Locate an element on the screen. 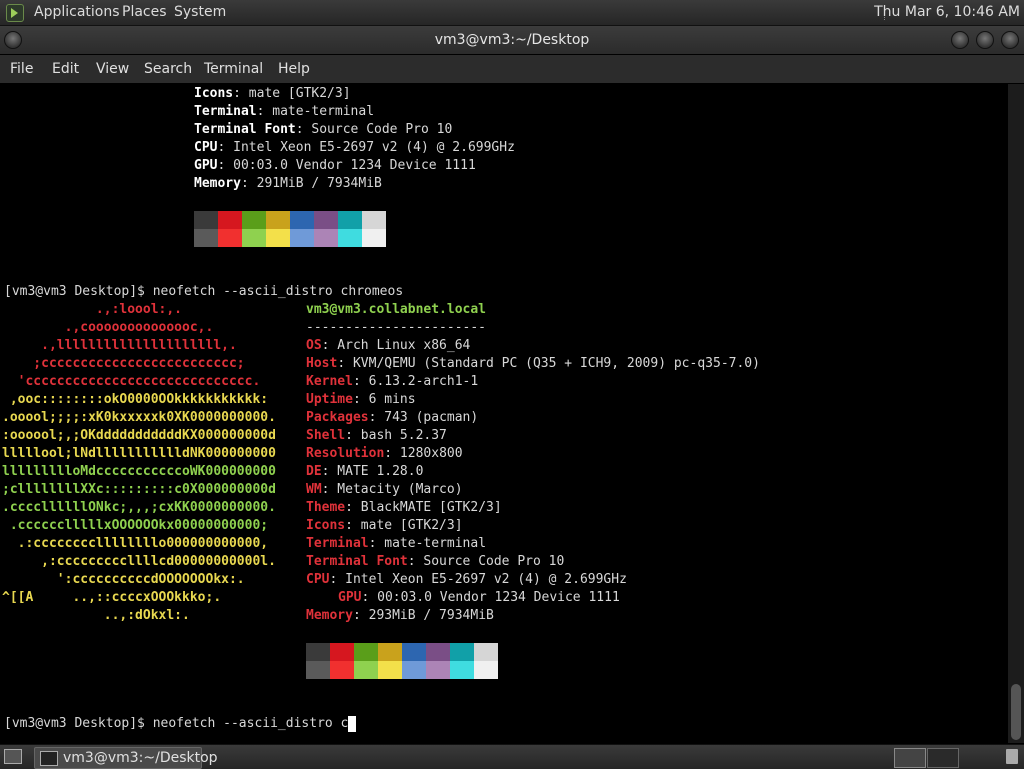  system-info-row: OS: Arch Linux x86_64 is located at coordinates (388, 346).